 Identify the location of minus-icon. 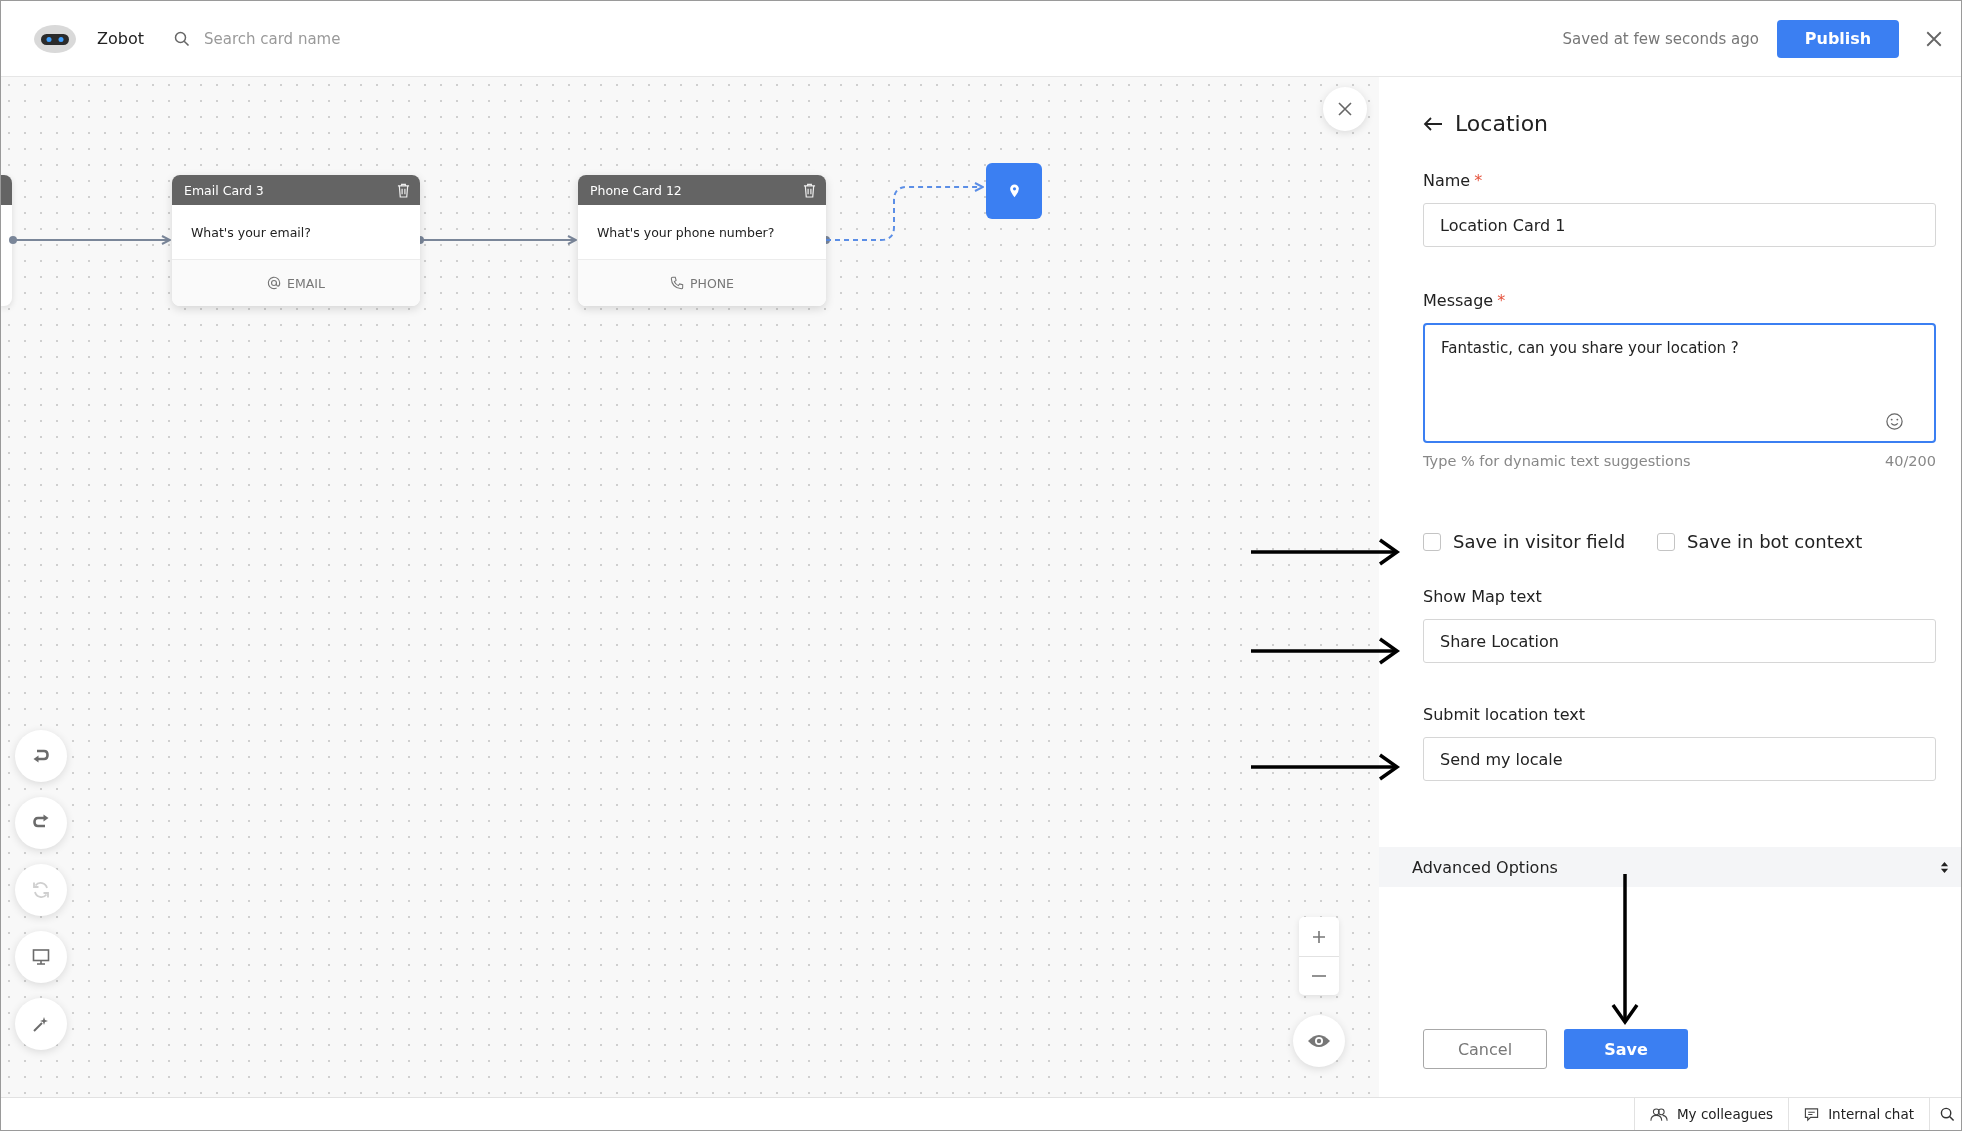
(1319, 976).